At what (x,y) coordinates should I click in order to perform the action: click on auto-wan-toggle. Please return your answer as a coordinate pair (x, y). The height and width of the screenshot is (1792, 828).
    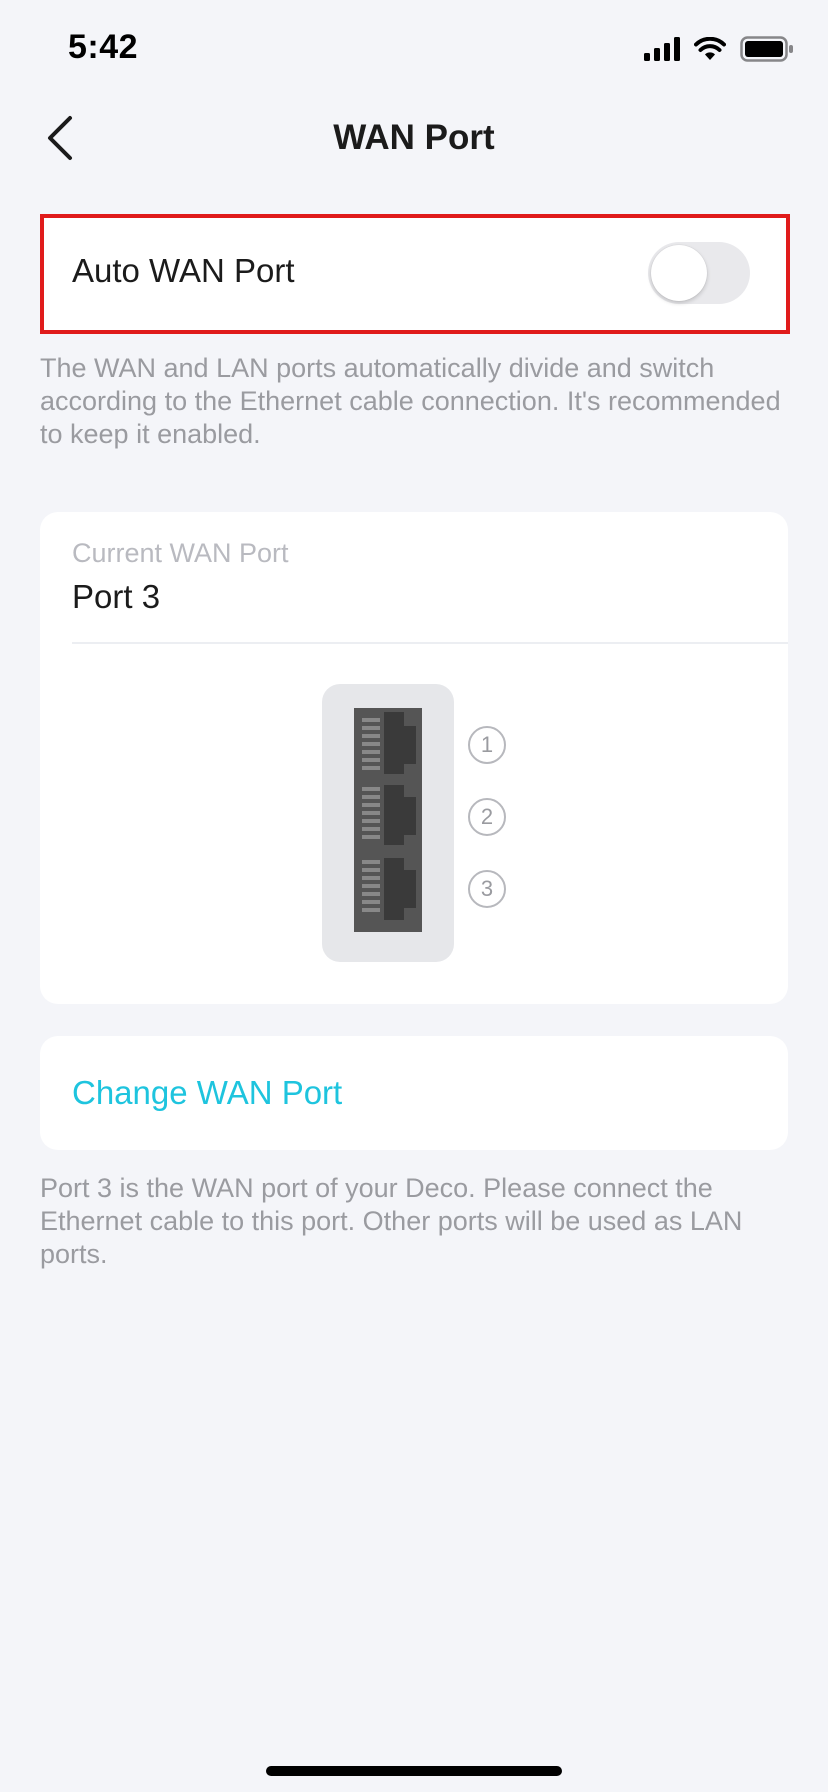
    Looking at the image, I should click on (699, 273).